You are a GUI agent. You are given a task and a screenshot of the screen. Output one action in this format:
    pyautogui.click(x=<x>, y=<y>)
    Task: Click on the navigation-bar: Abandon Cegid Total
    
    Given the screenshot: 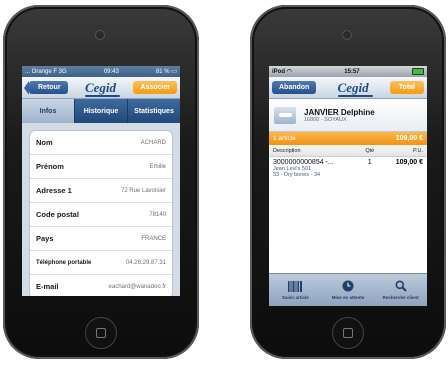 What is the action you would take?
    pyautogui.click(x=348, y=88)
    